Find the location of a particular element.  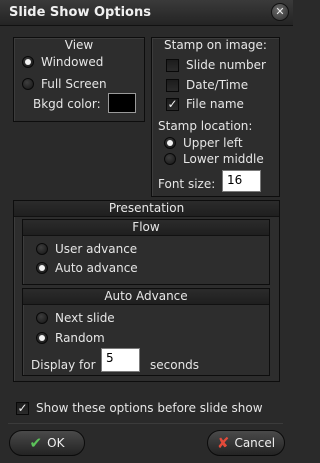

date-time-checkbox: Date/Time is located at coordinates (207, 85).